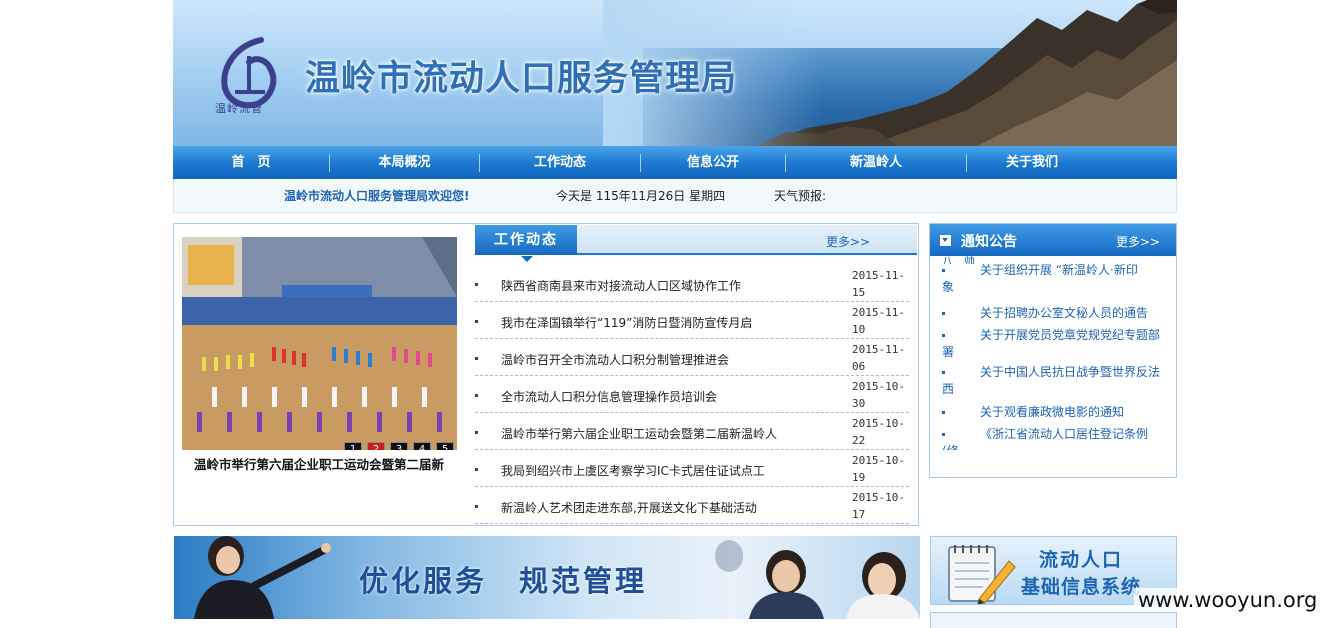 The height and width of the screenshot is (628, 1340). I want to click on notice-wrap-text: 署, so click(948, 352).